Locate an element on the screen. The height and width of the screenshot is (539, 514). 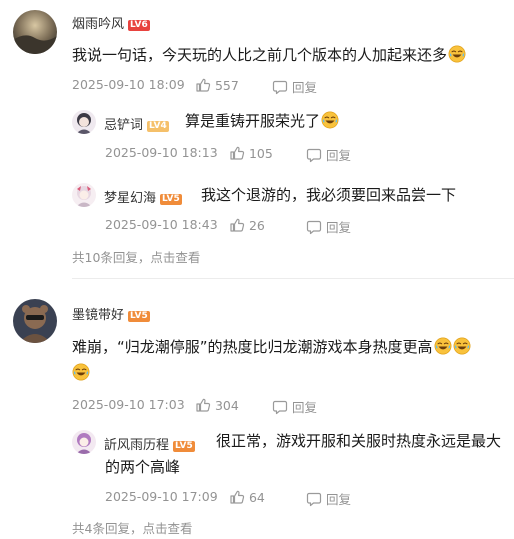
comment-timestamp: 2025-09-10 18:09 is located at coordinates (128, 84).